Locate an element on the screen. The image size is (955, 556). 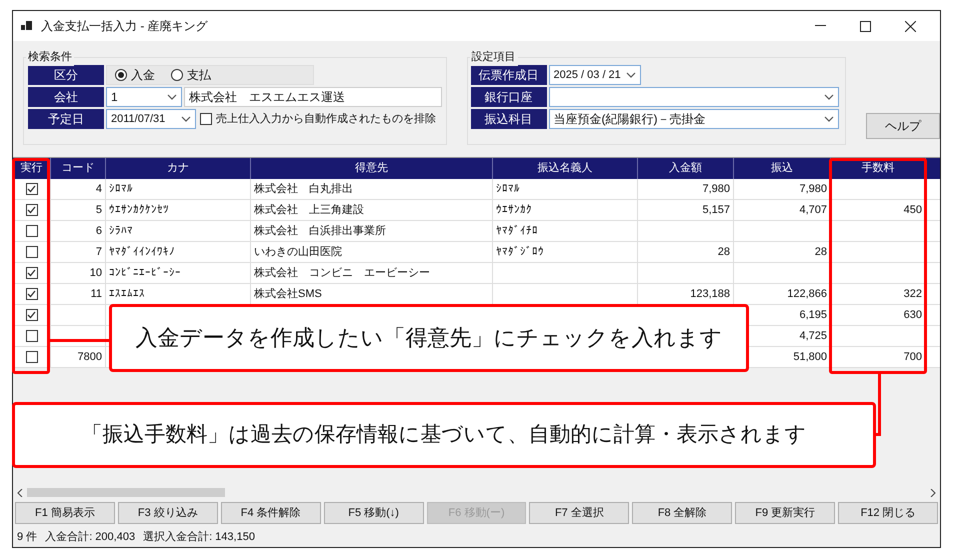
table-cell-text: 5 is located at coordinates (99, 210).